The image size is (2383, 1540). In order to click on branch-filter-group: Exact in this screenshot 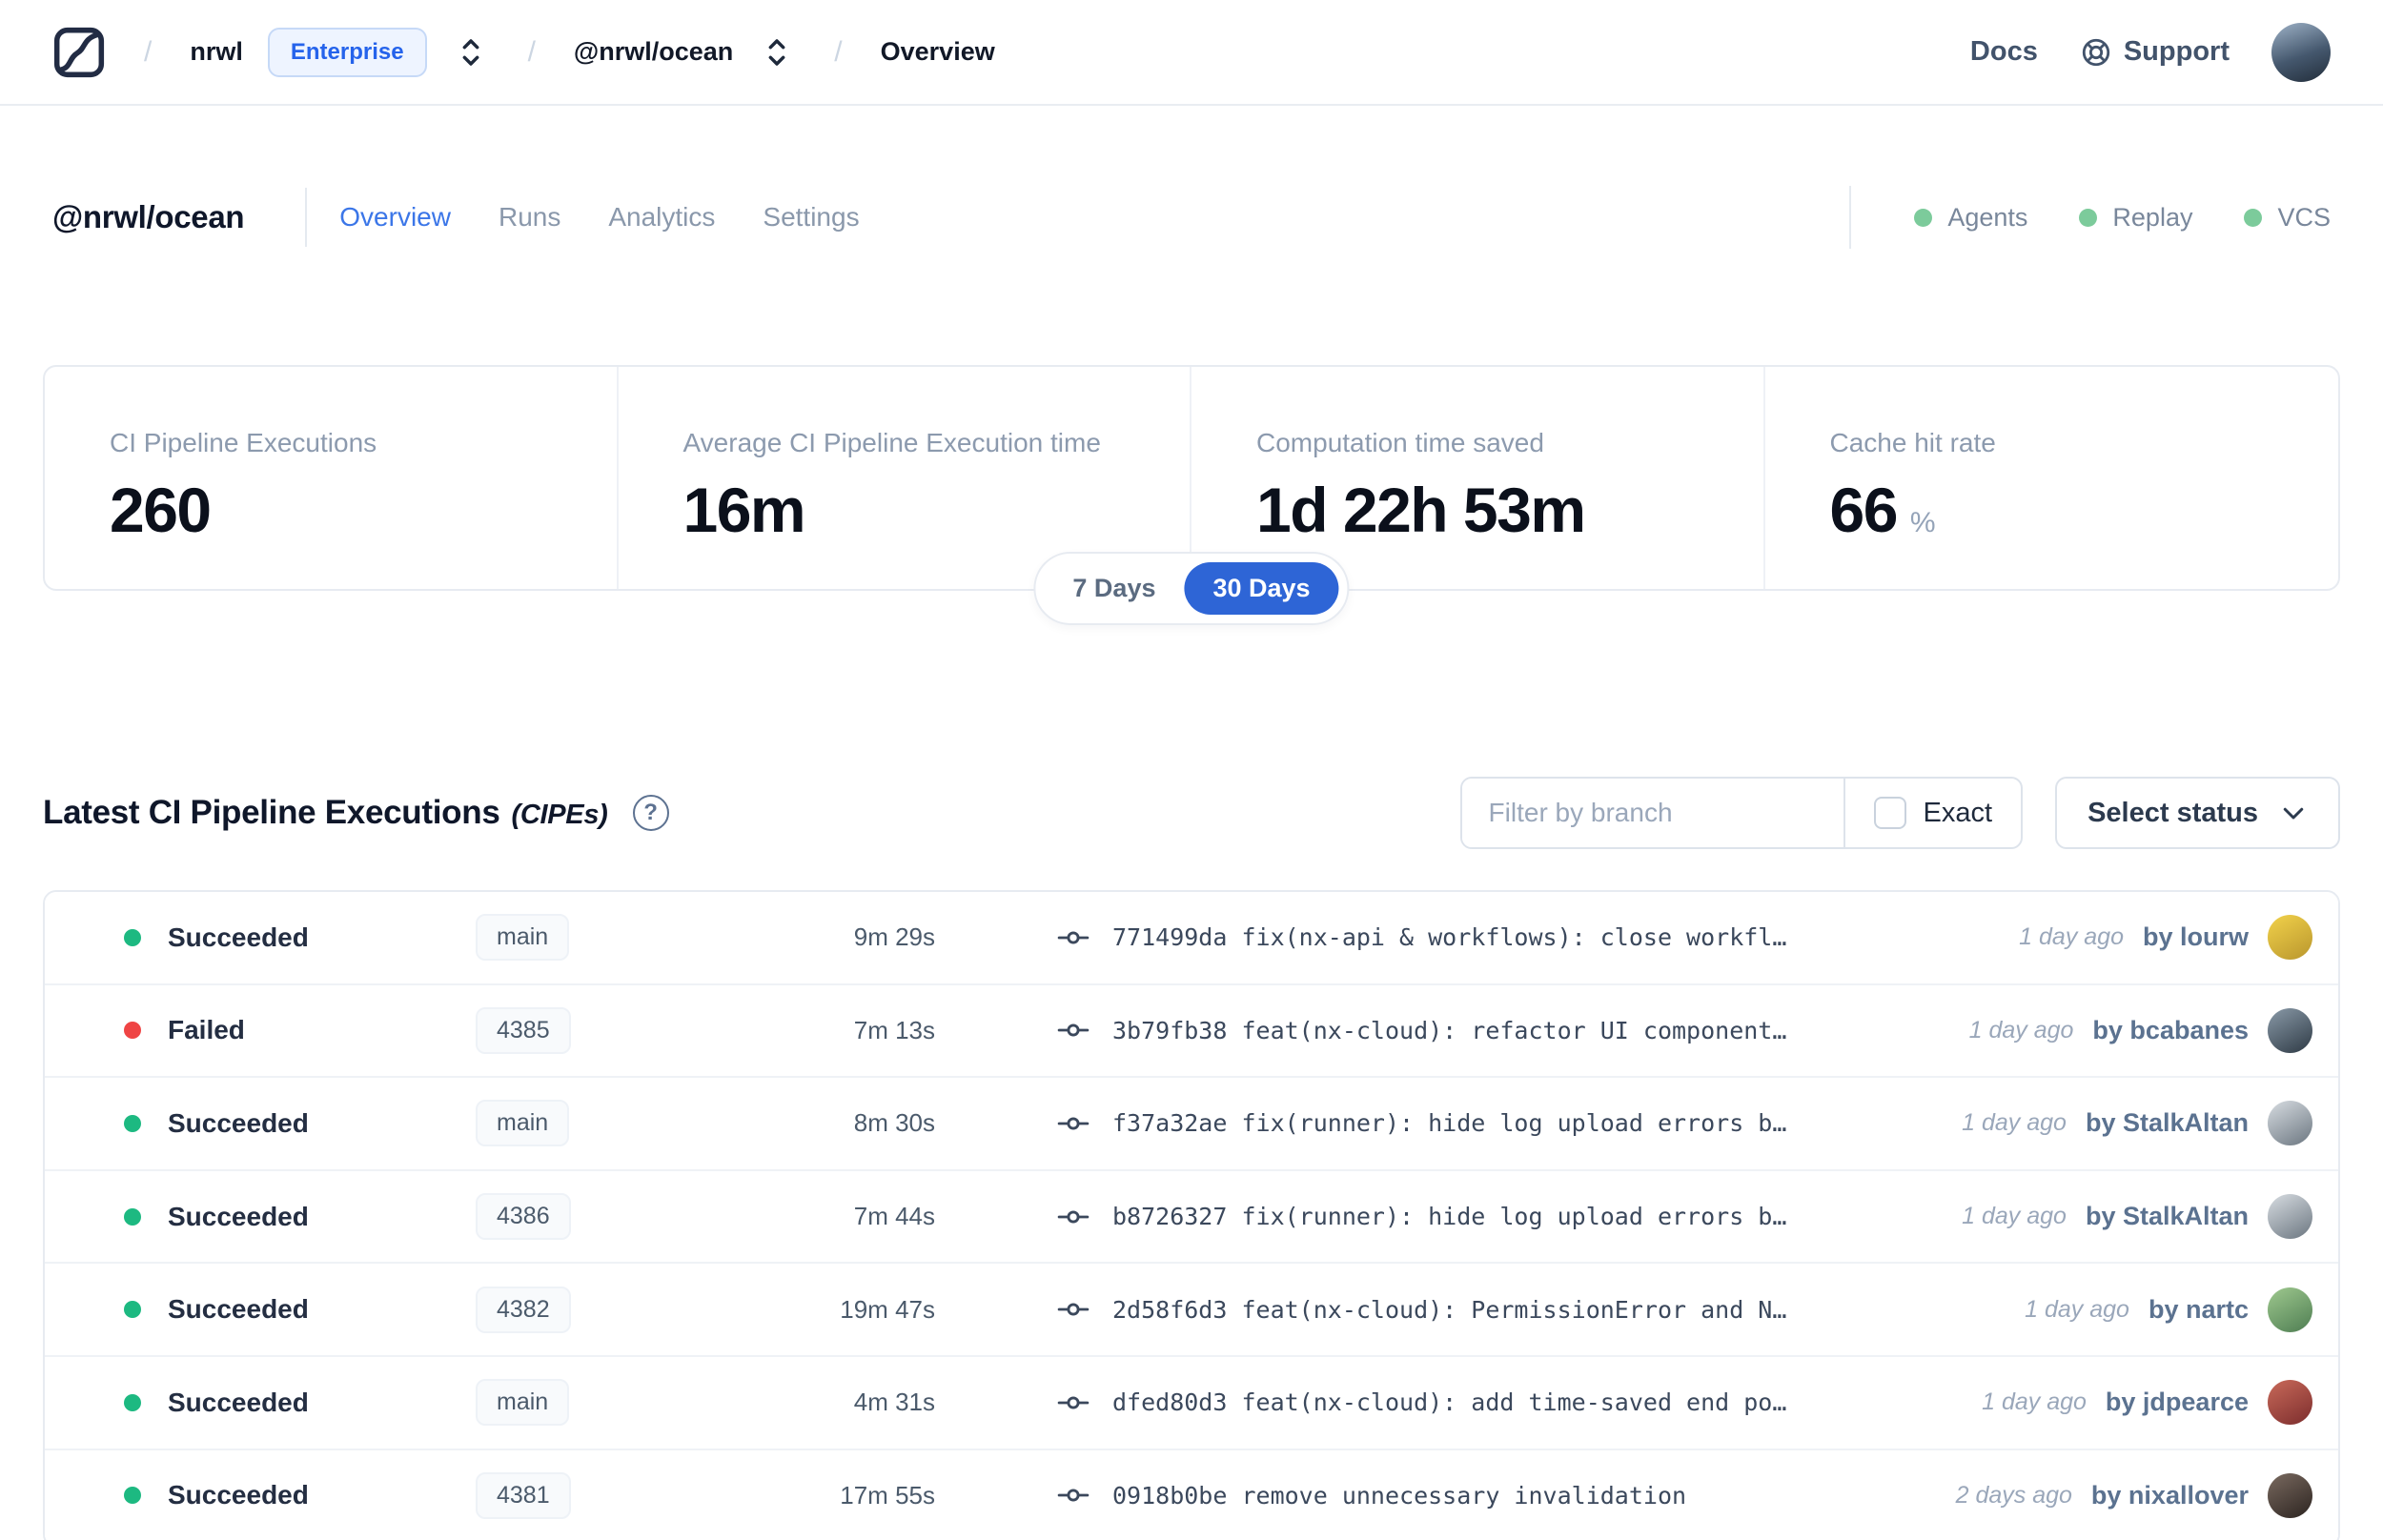, I will do `click(1742, 813)`.